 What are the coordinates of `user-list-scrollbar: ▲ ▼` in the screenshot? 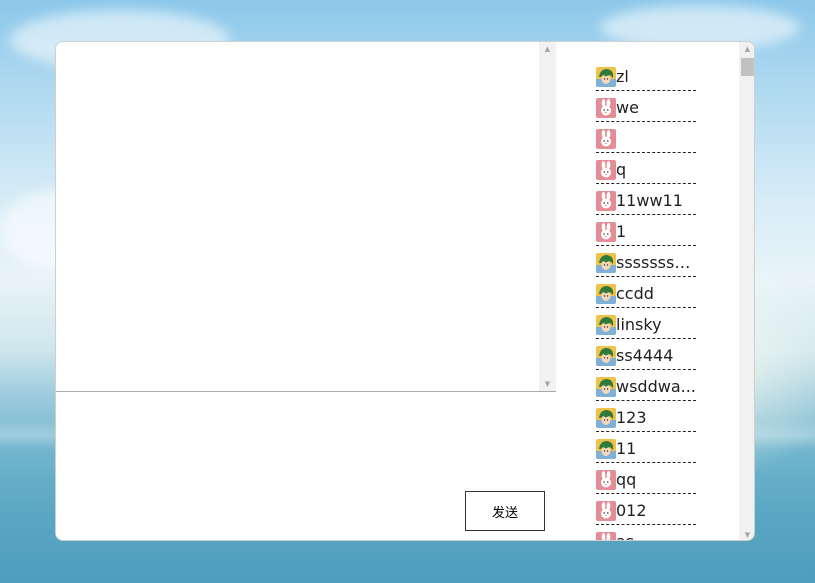 It's located at (746, 291).